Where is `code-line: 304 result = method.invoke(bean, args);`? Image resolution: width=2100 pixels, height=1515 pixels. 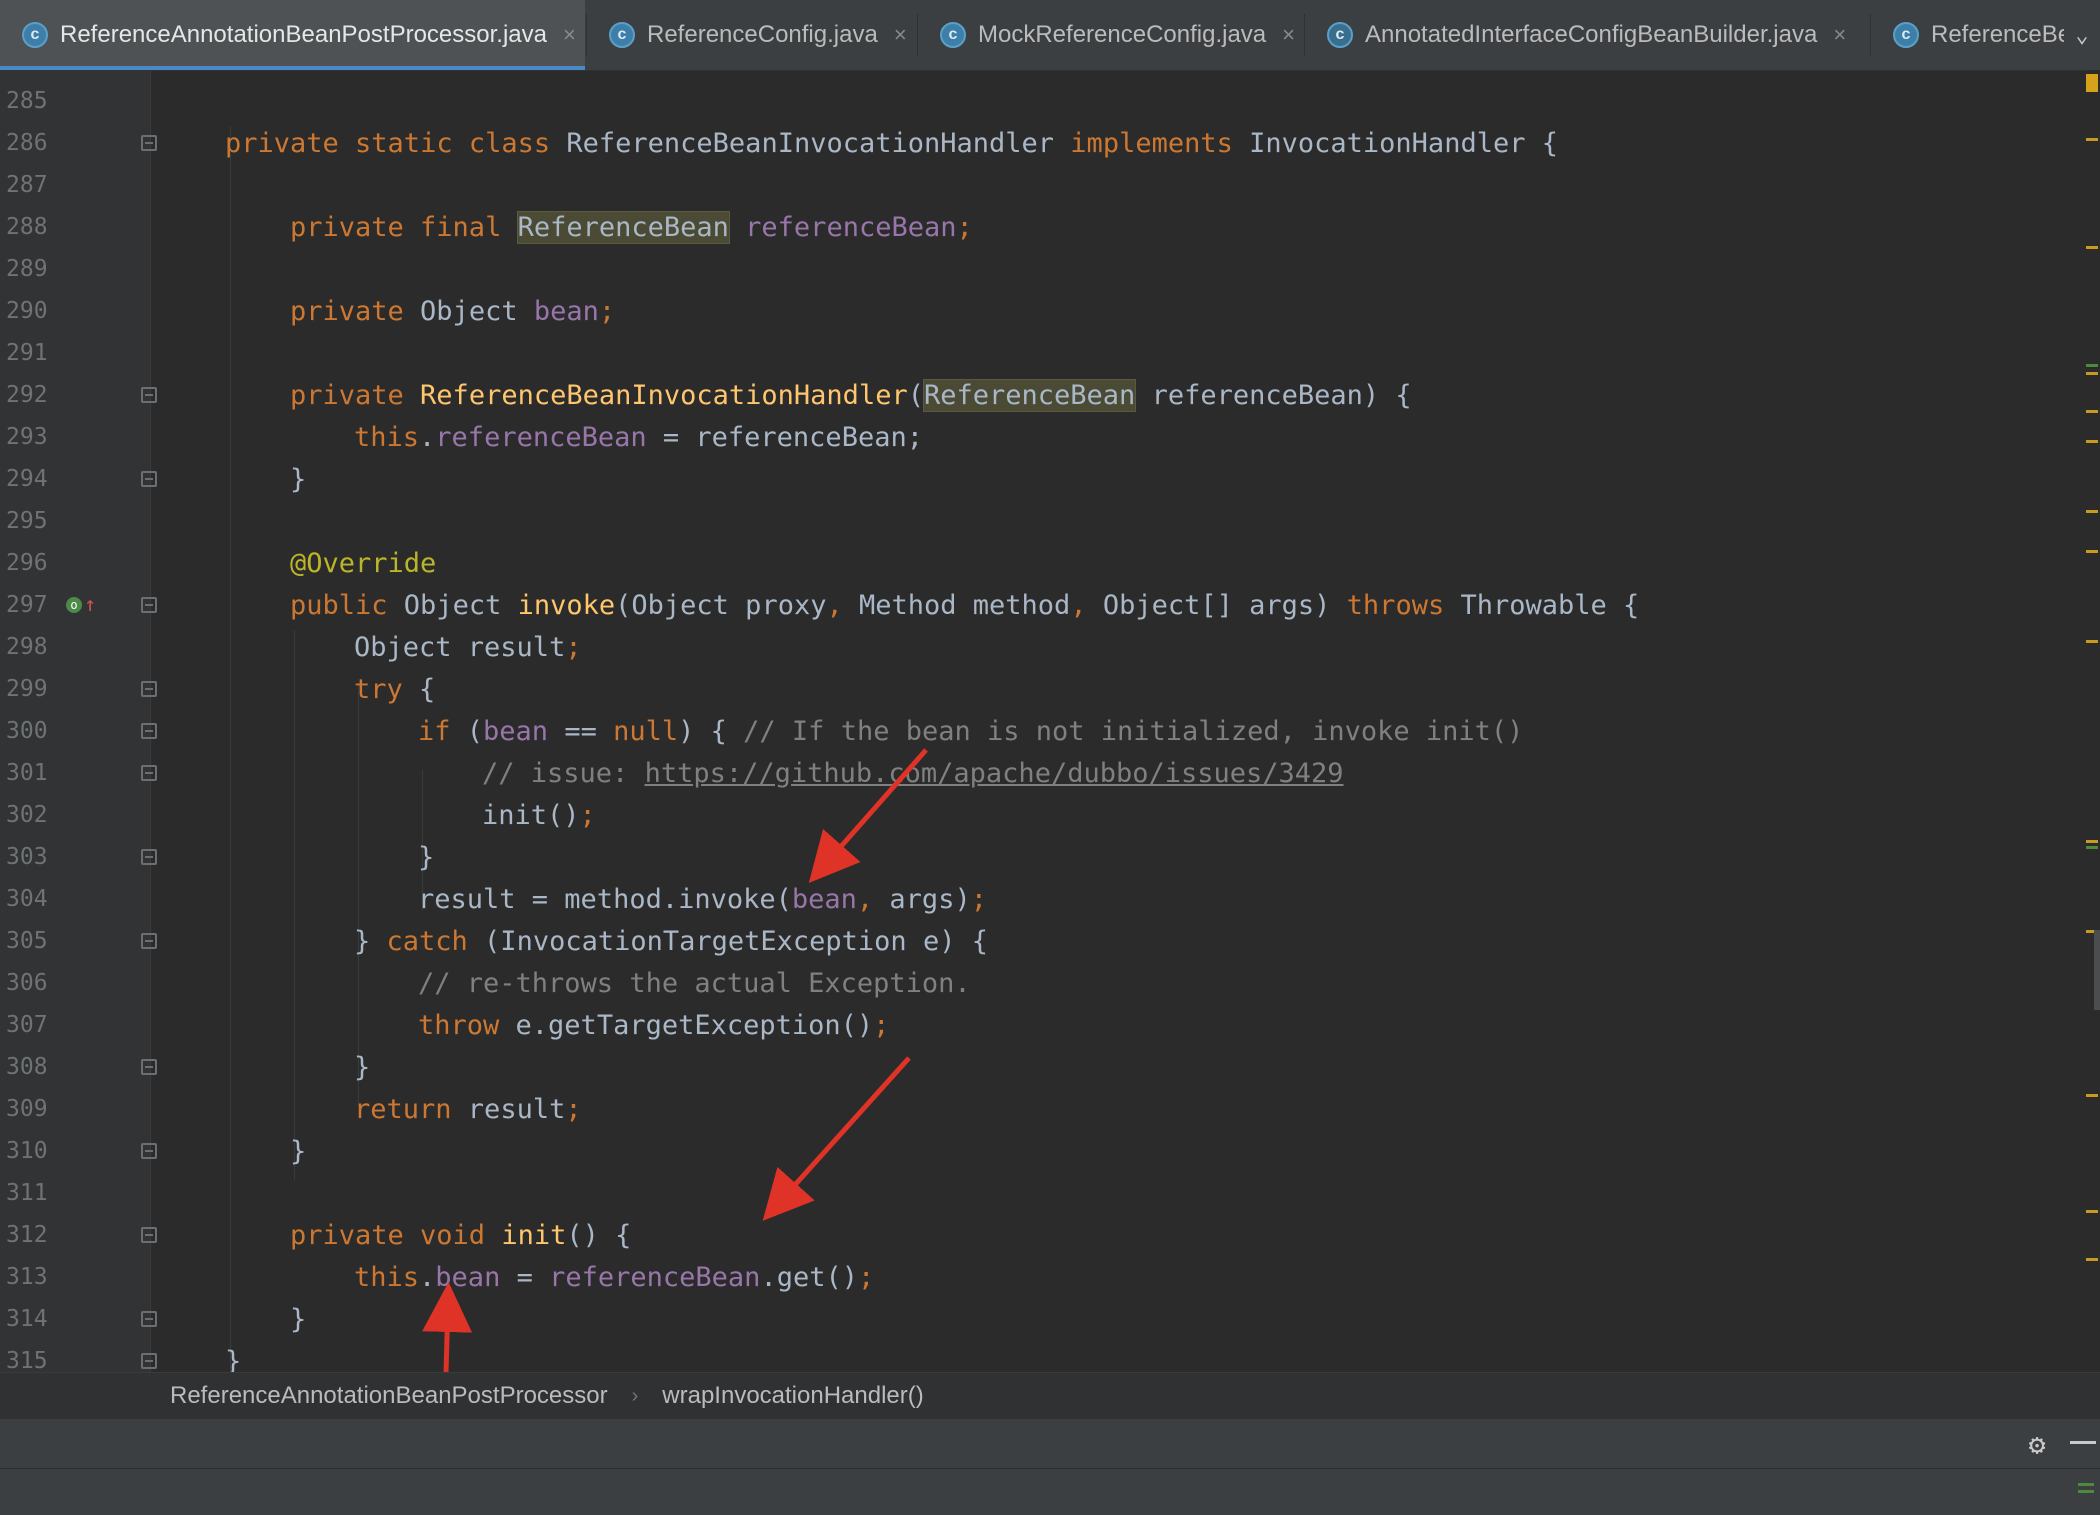
code-line: 304 result = method.invoke(bean, args); is located at coordinates (1040, 899).